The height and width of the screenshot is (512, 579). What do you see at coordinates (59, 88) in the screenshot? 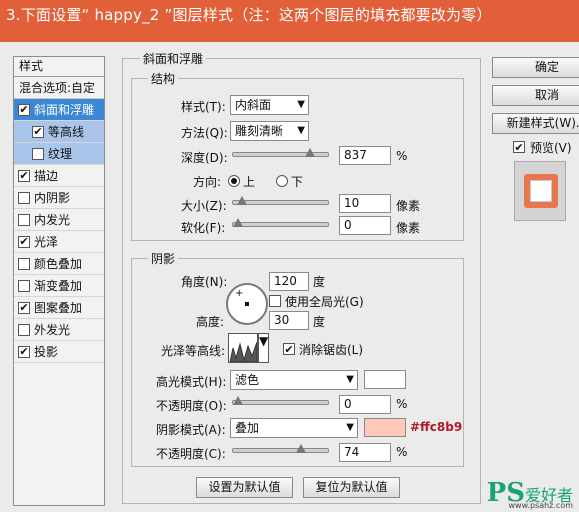
I see `blend-options-item: 混合选项:自定` at bounding box center [59, 88].